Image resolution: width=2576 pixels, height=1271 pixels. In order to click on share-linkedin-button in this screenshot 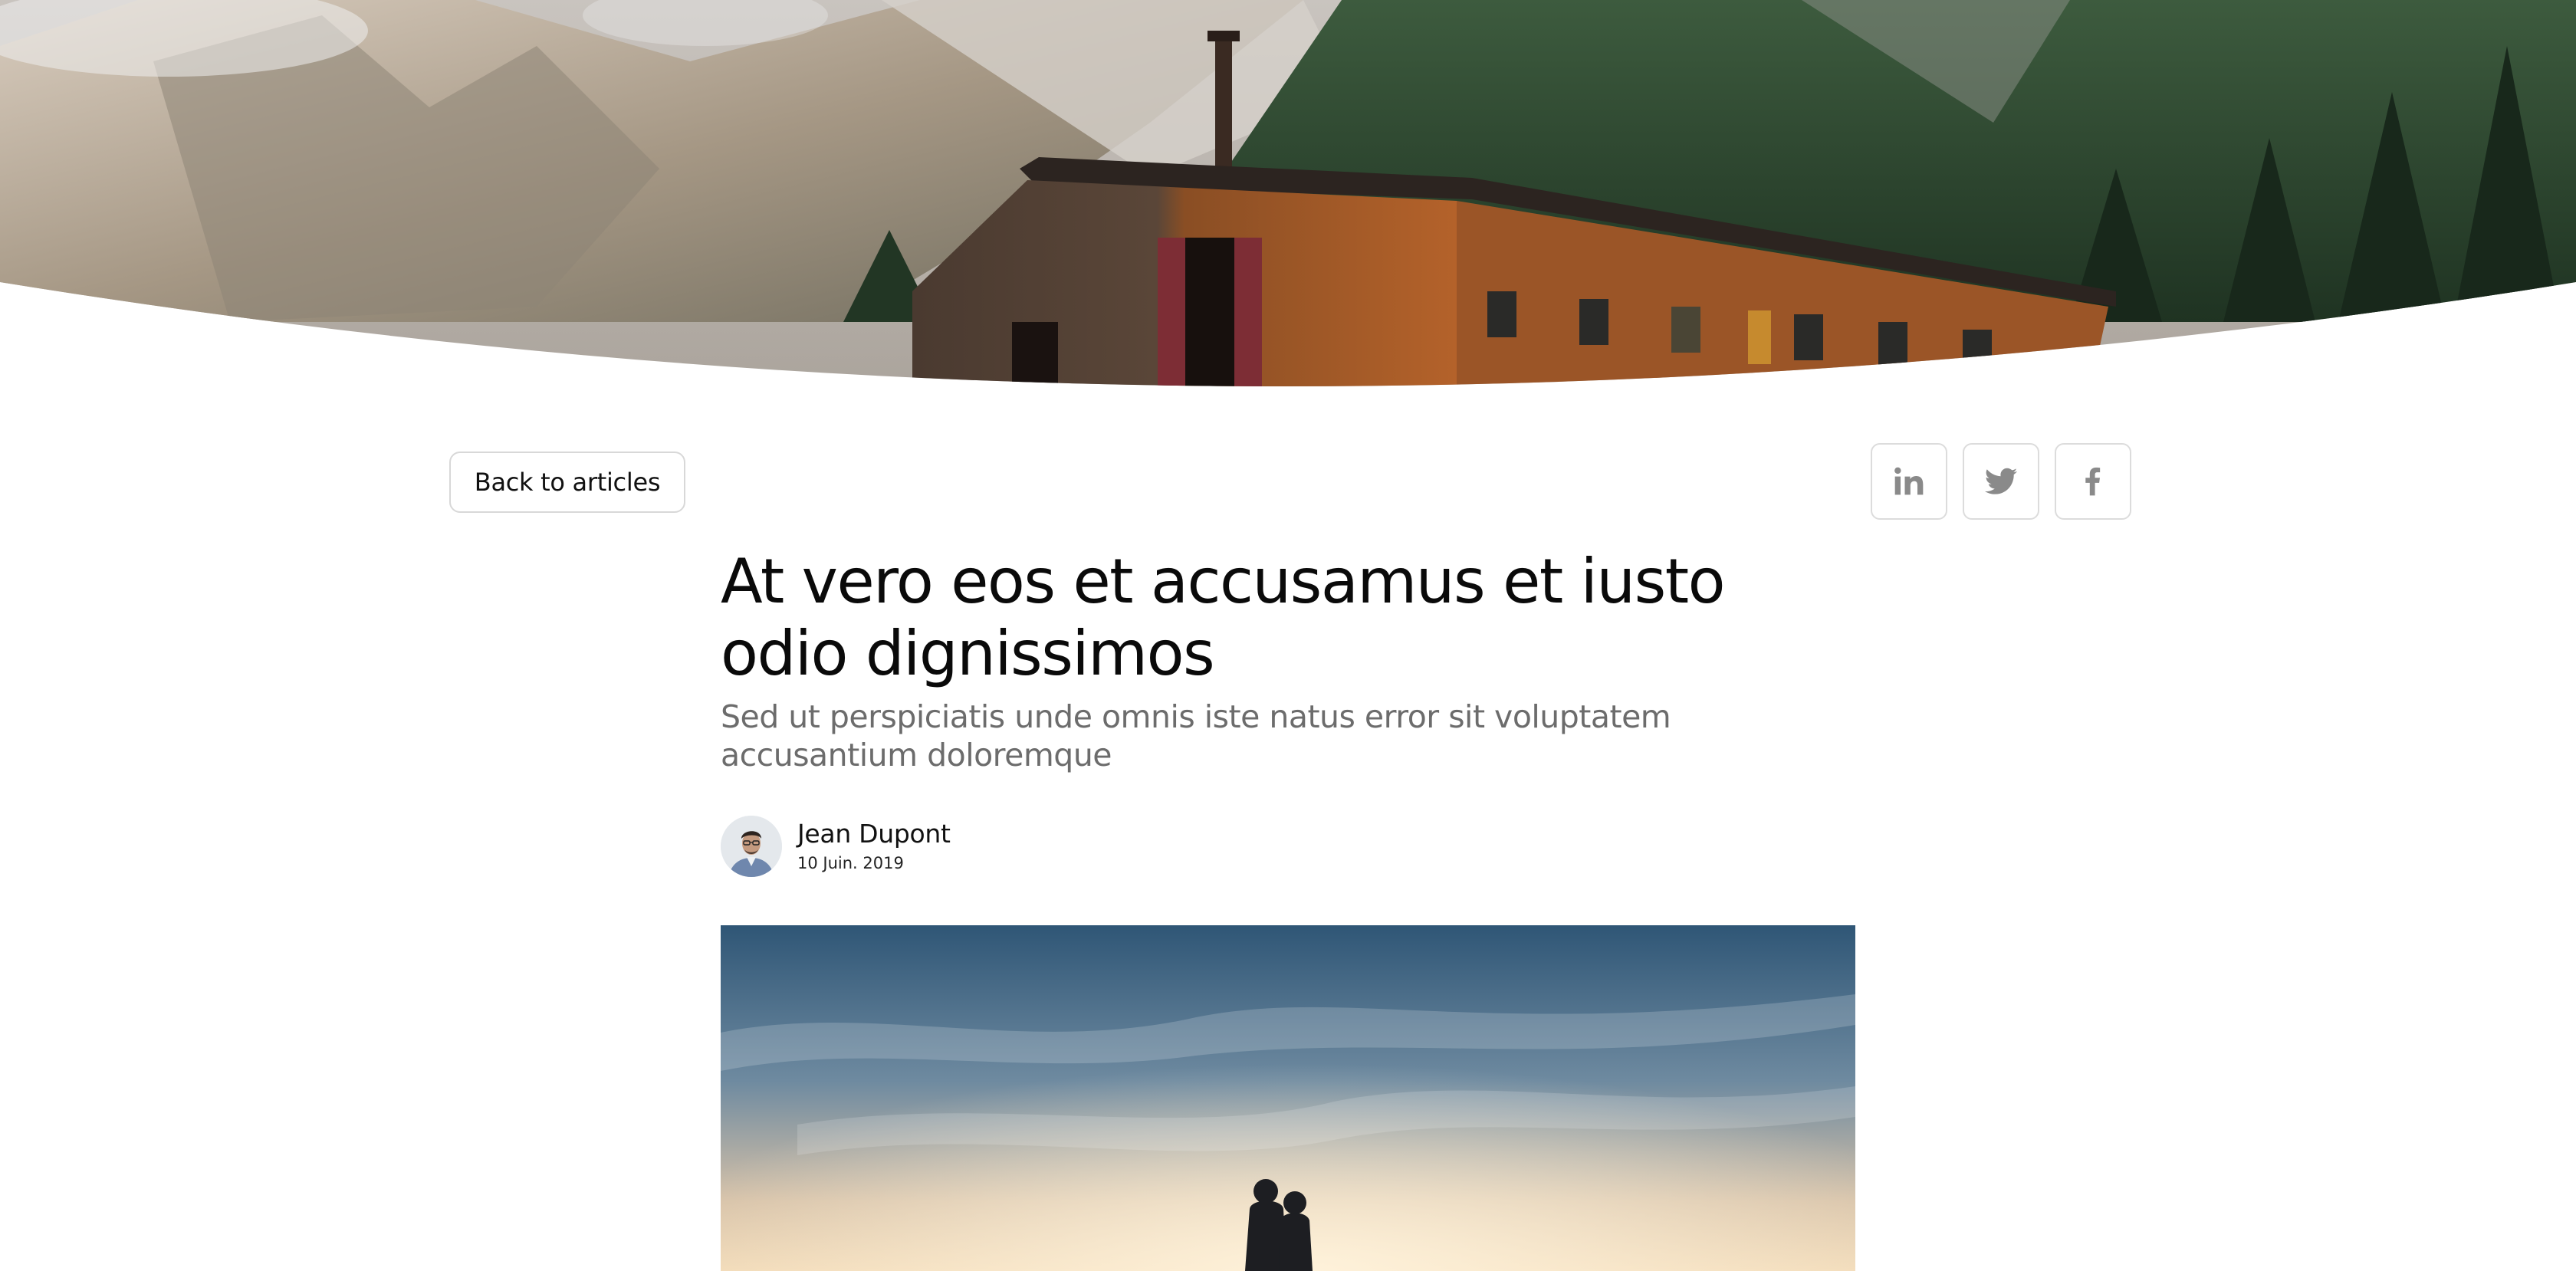, I will do `click(1909, 482)`.